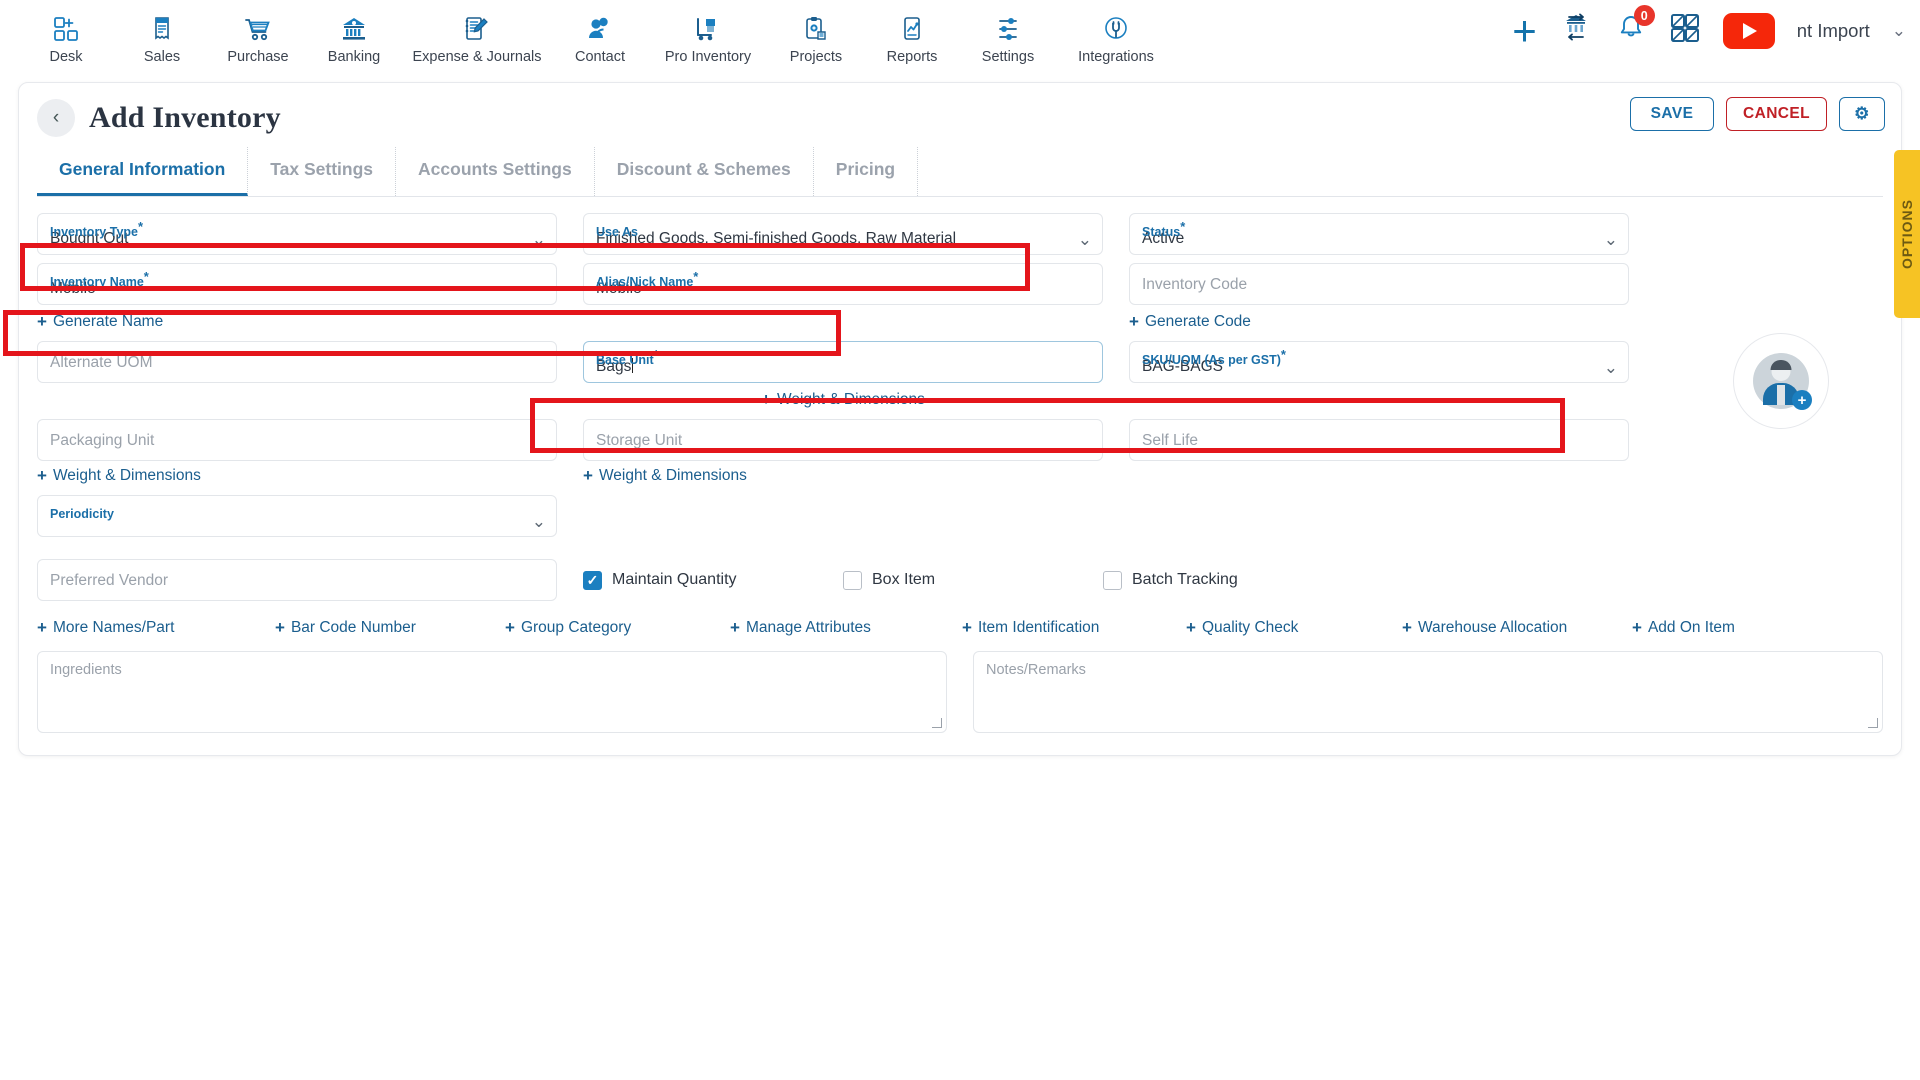  Describe the element at coordinates (973, 580) in the screenshot. I see `box-item-checkbox: Box Item` at that location.